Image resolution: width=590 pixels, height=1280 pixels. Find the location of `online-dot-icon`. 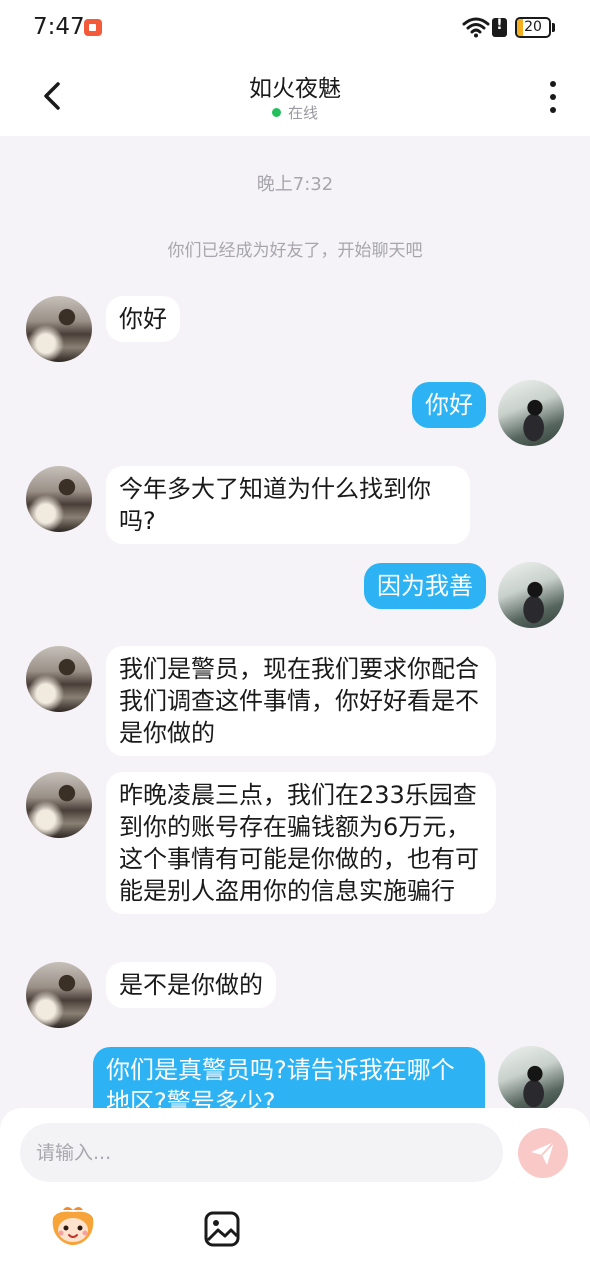

online-dot-icon is located at coordinates (276, 112).